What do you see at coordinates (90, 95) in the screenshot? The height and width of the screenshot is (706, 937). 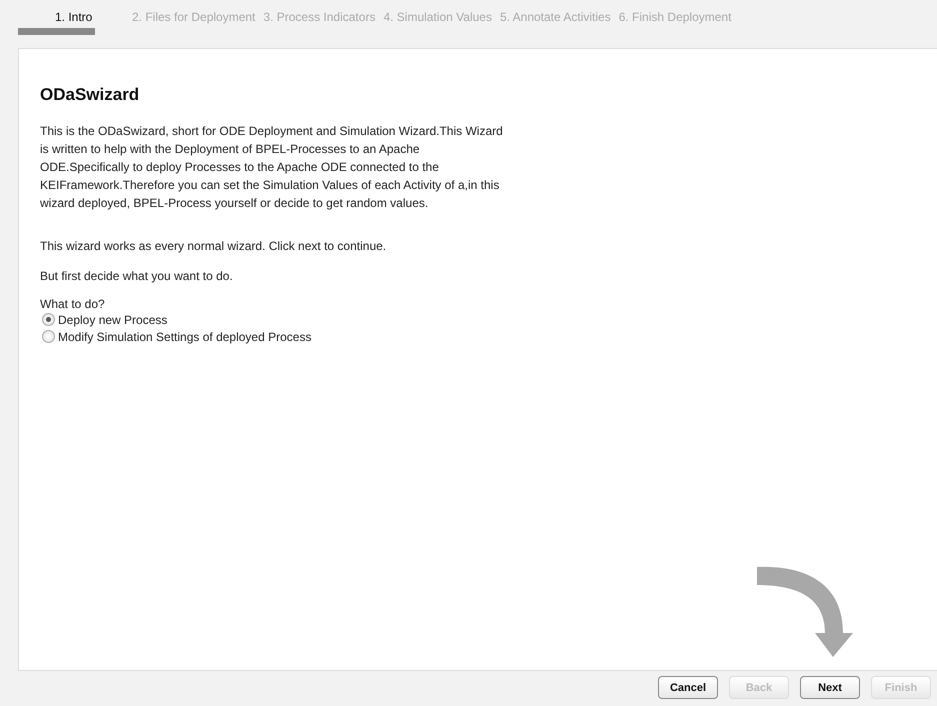 I see `wizard-title: ODaSwizard` at bounding box center [90, 95].